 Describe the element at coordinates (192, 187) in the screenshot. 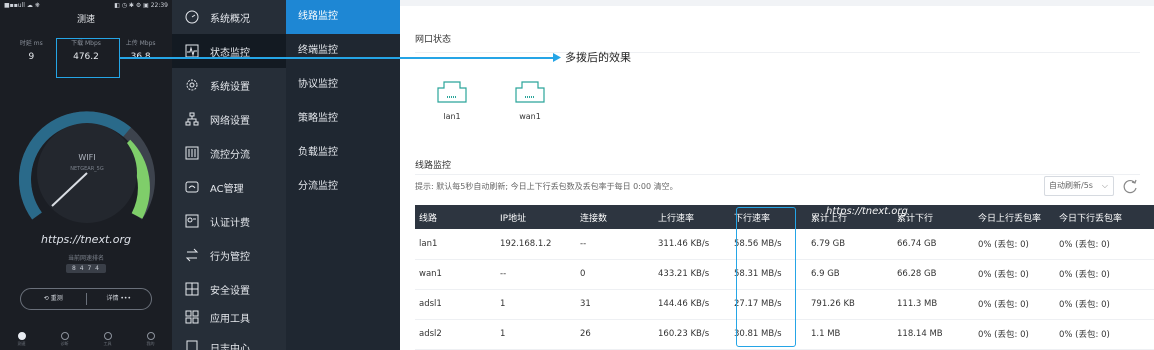

I see `router-icon` at that location.